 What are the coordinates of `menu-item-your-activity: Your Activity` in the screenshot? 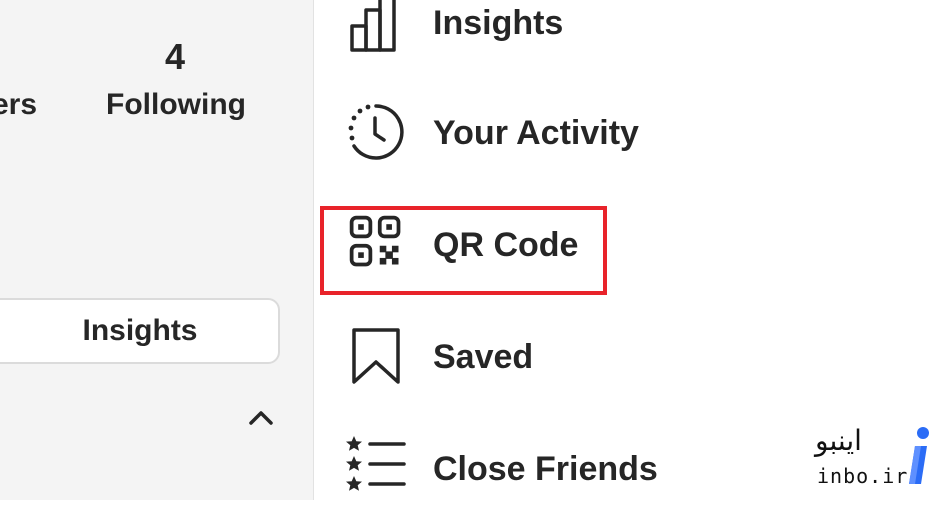 It's located at (630, 133).